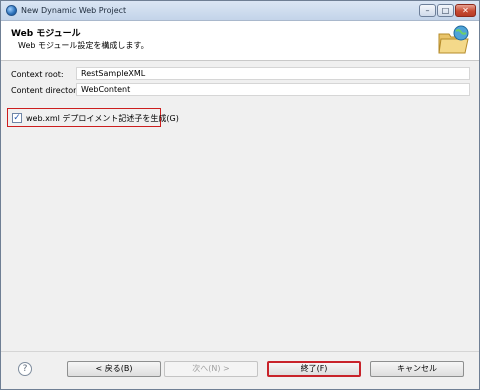  What do you see at coordinates (83, 45) in the screenshot?
I see `page-description: Web モジュール設定を構成します。` at bounding box center [83, 45].